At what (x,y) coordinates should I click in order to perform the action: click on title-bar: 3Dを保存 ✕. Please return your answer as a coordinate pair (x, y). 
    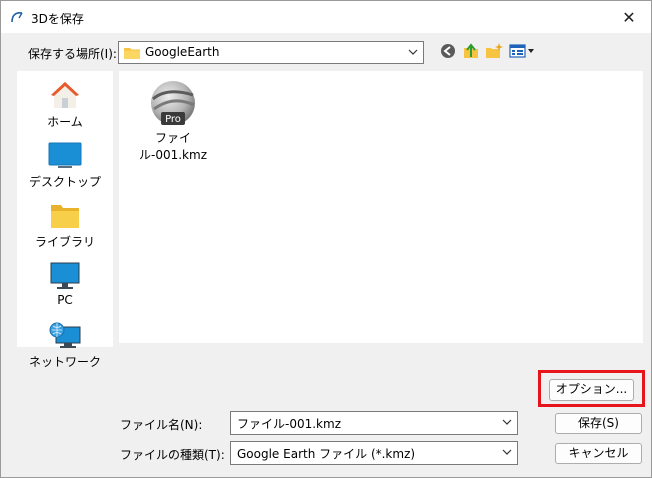
    Looking at the image, I should click on (326, 17).